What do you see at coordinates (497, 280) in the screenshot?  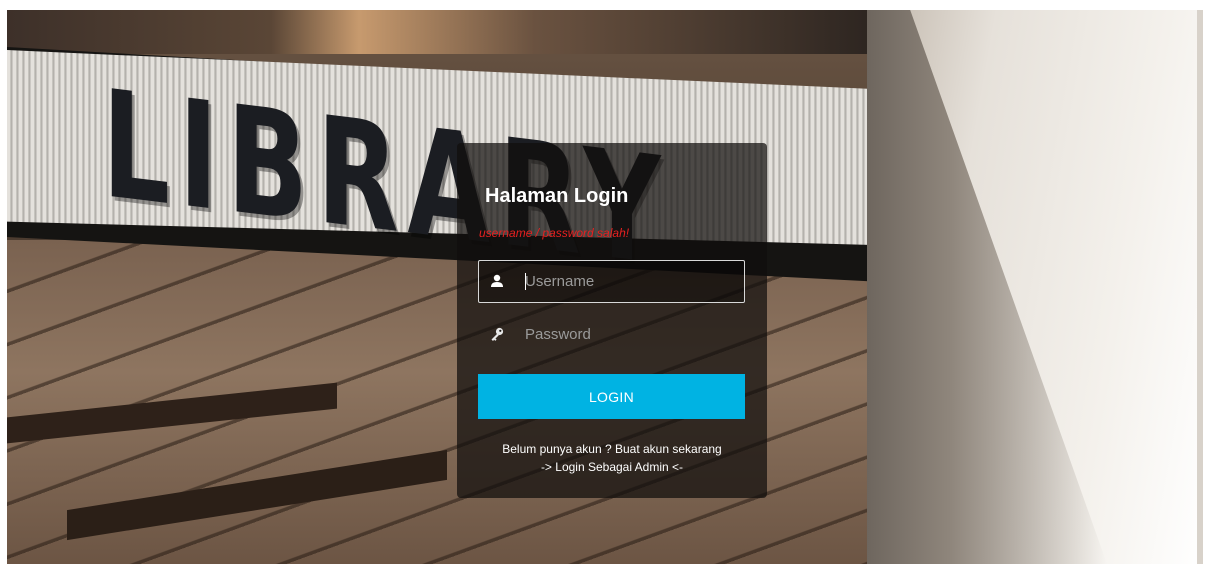 I see `user-icon` at bounding box center [497, 280].